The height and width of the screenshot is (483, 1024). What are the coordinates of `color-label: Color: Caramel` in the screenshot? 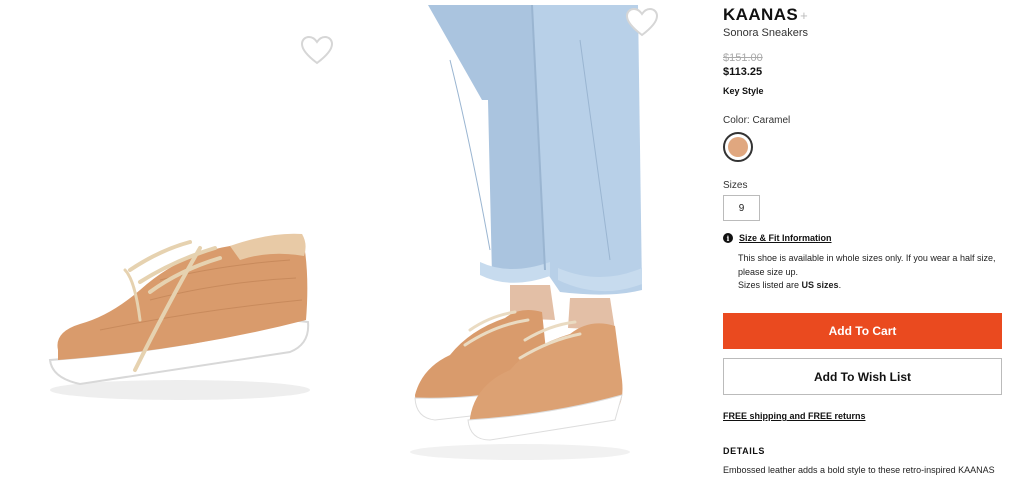 It's located at (757, 120).